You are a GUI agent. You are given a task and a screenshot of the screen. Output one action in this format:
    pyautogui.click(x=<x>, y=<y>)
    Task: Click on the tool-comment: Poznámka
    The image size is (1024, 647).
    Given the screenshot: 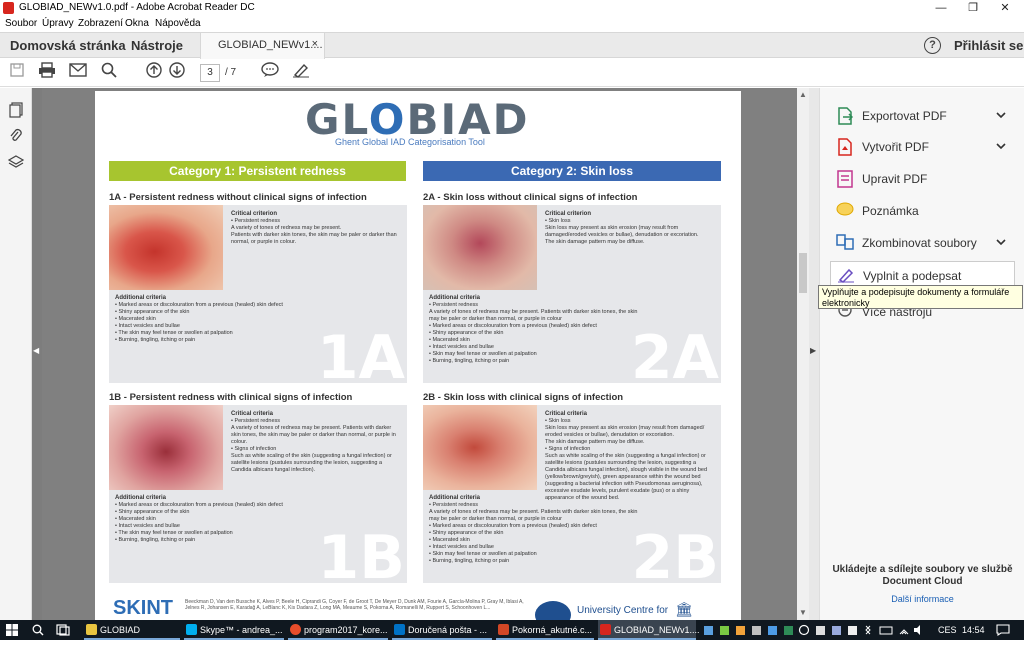 What is the action you would take?
    pyautogui.click(x=922, y=211)
    